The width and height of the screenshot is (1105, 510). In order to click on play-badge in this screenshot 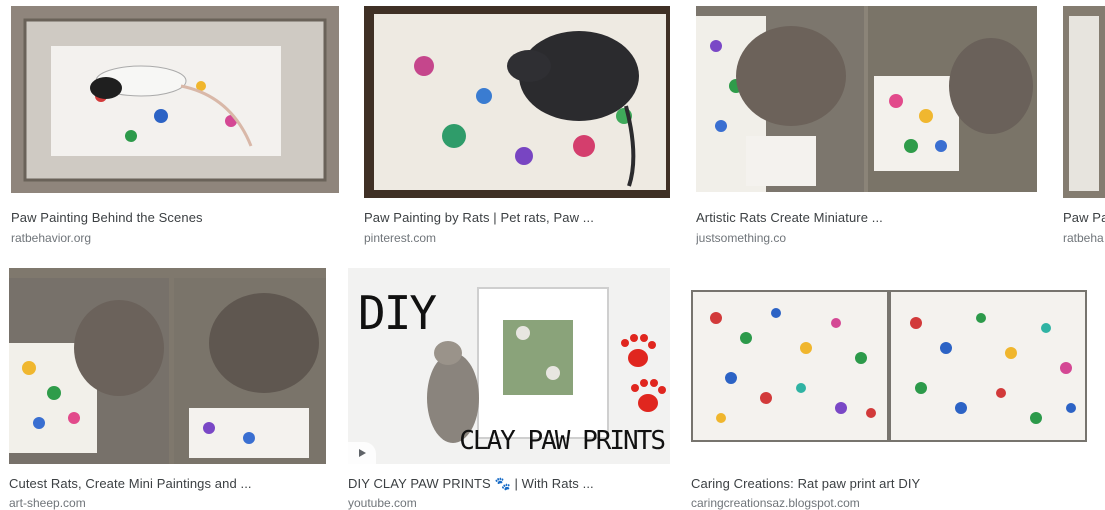, I will do `click(362, 453)`.